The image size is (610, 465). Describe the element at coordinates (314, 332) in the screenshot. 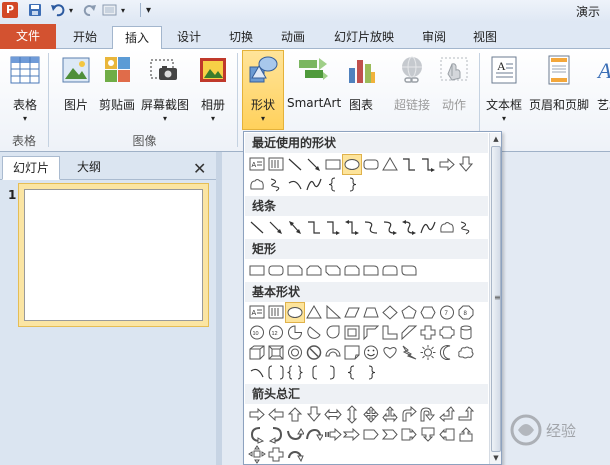

I see `chord-icon` at that location.